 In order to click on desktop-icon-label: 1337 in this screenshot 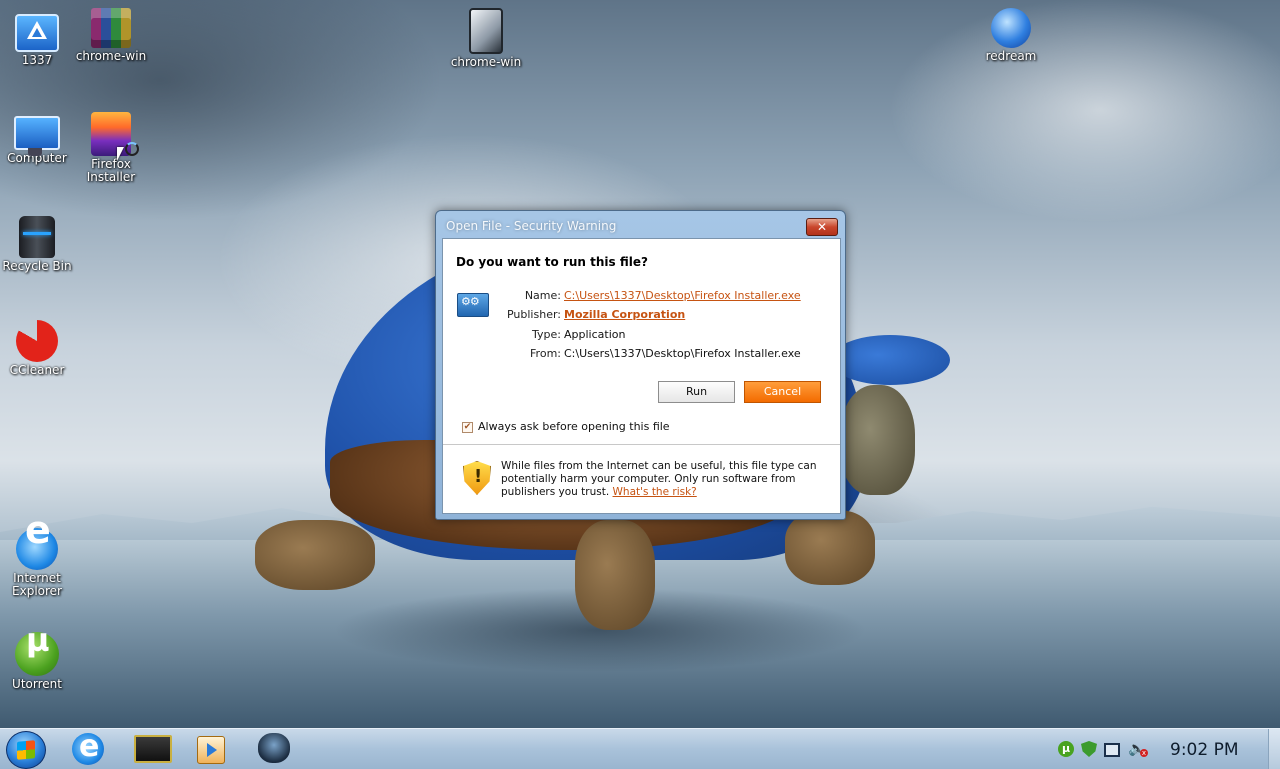, I will do `click(37, 60)`.